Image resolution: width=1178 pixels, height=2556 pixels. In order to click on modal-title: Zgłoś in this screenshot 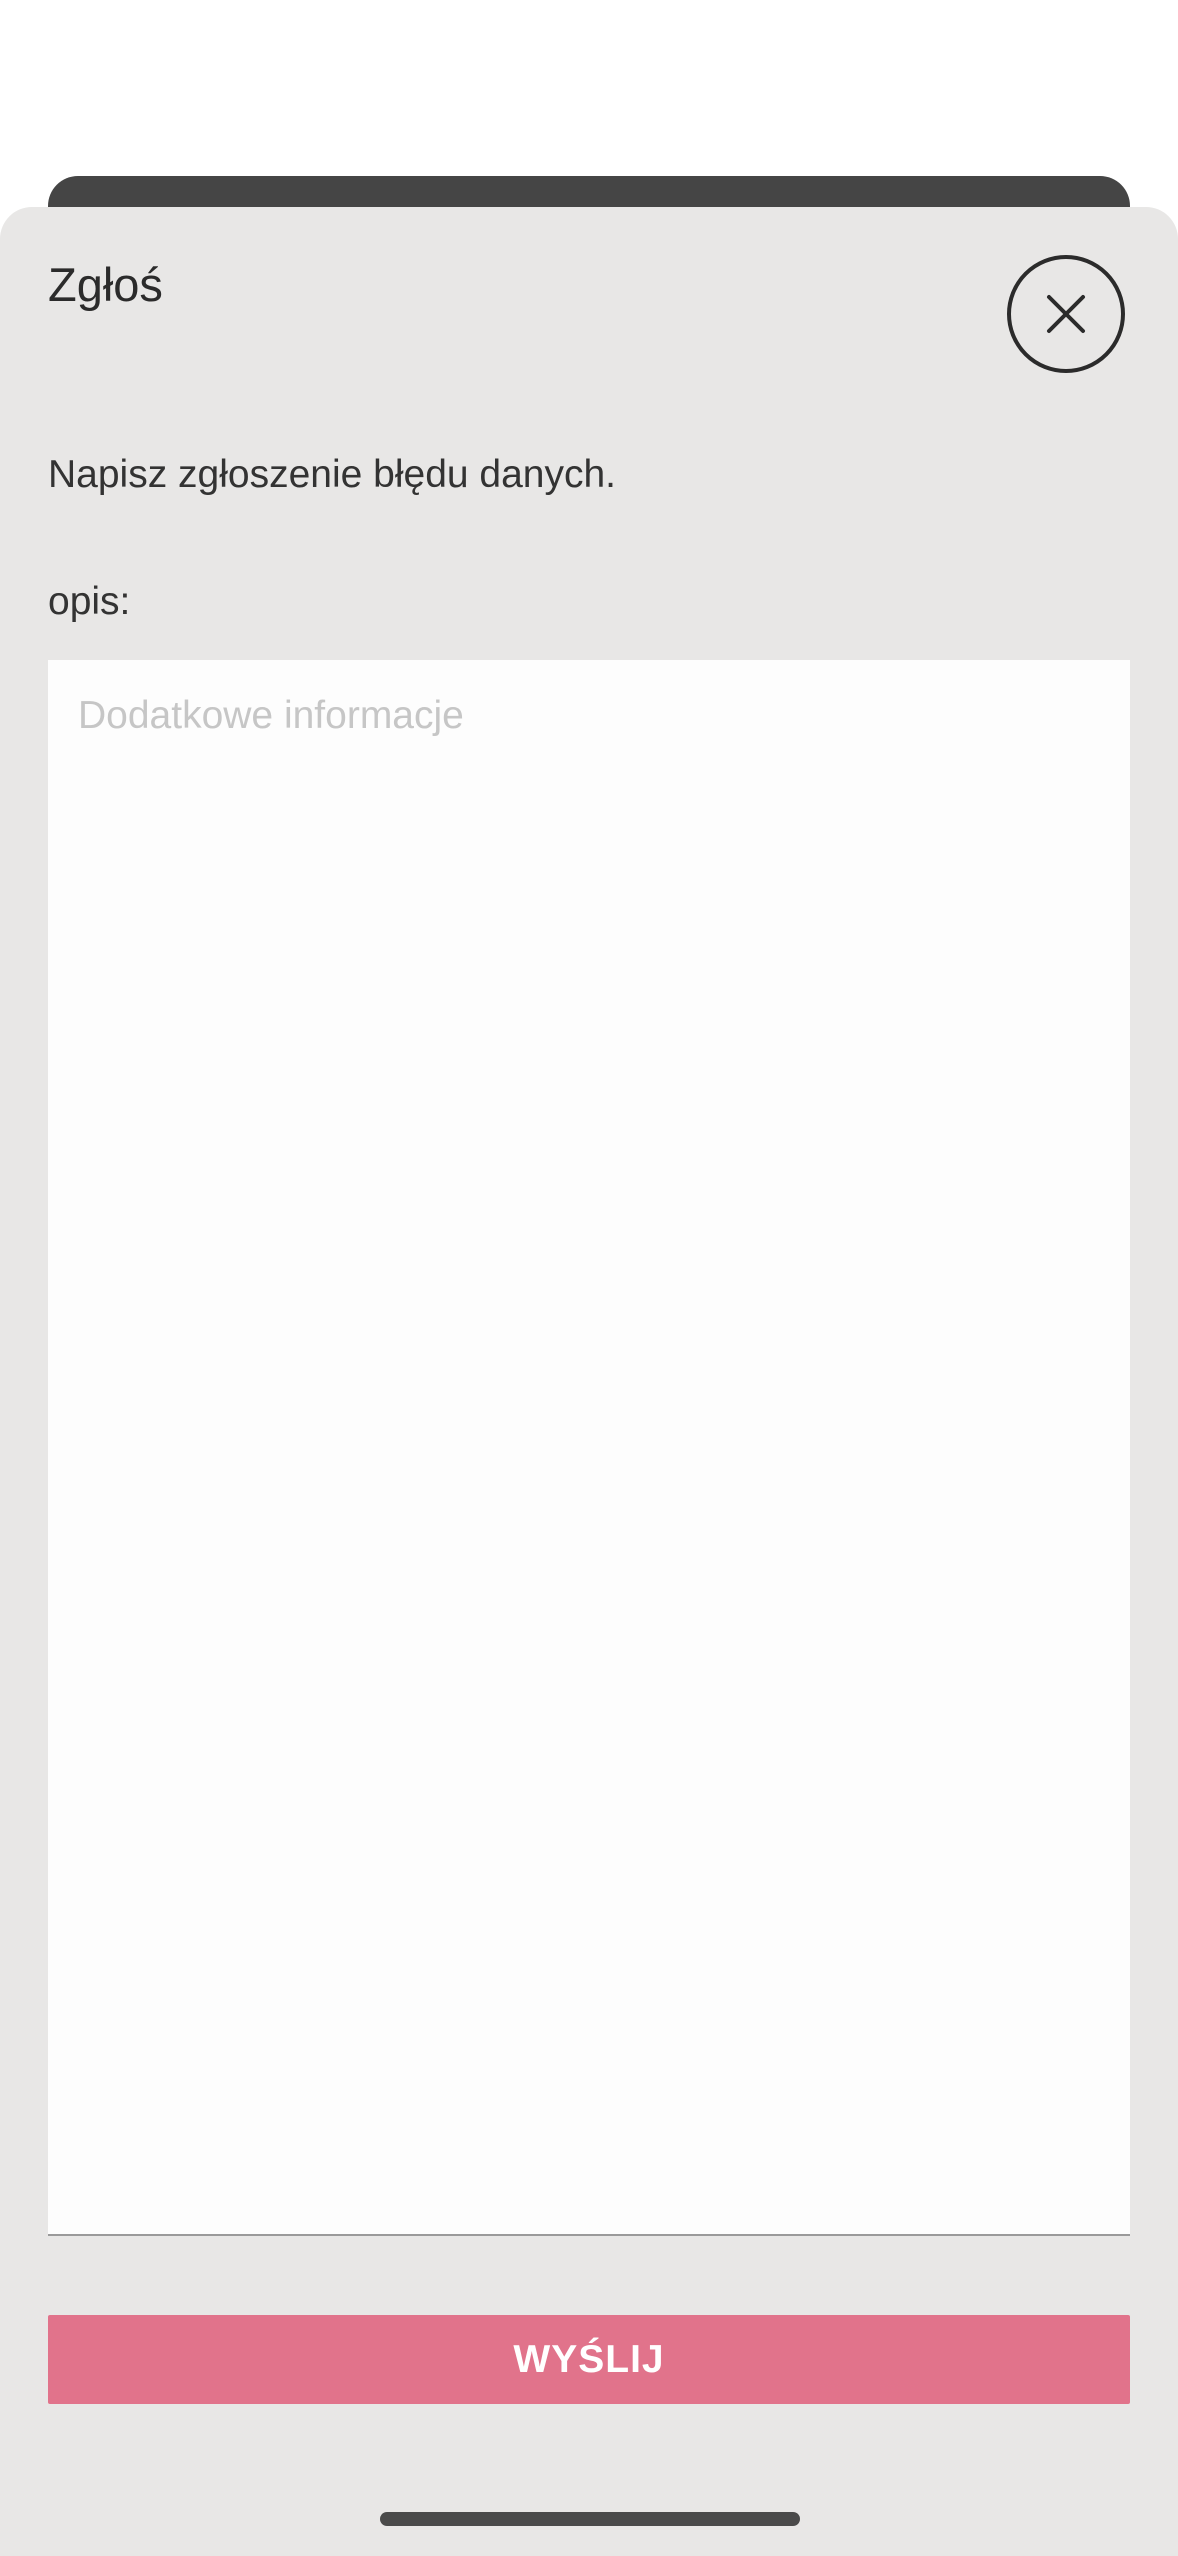, I will do `click(105, 284)`.